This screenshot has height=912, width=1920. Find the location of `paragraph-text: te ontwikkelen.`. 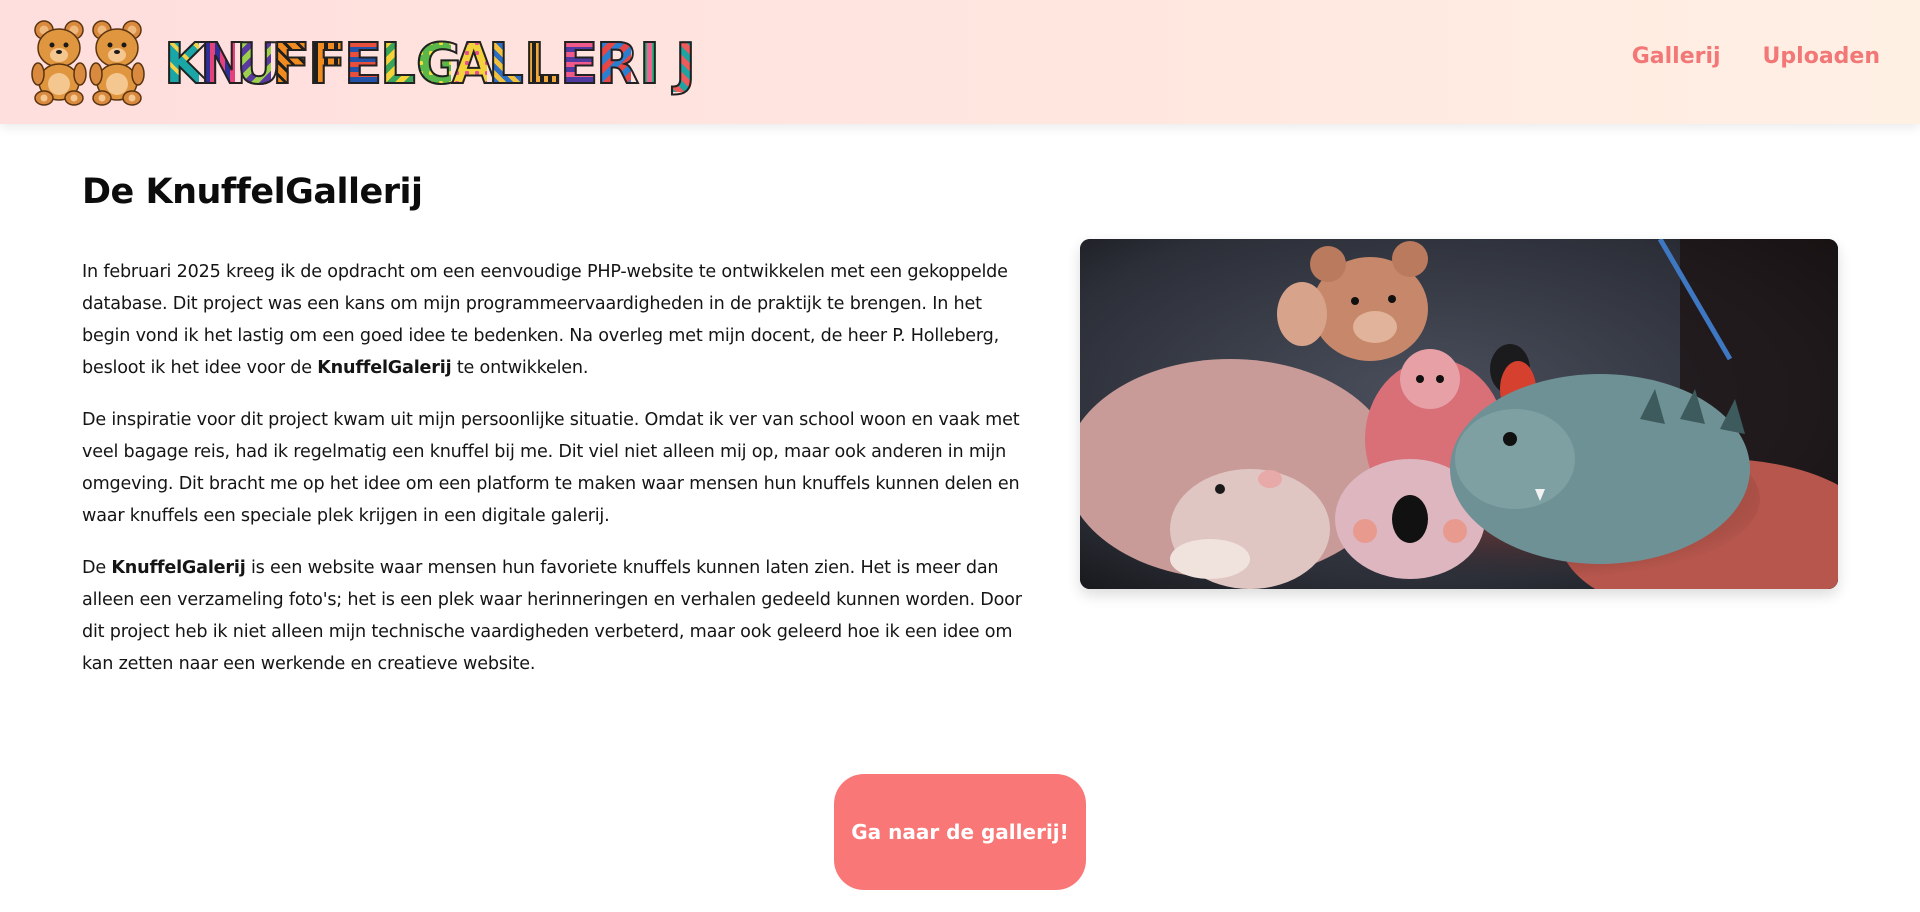

paragraph-text: te ontwikkelen. is located at coordinates (520, 368).